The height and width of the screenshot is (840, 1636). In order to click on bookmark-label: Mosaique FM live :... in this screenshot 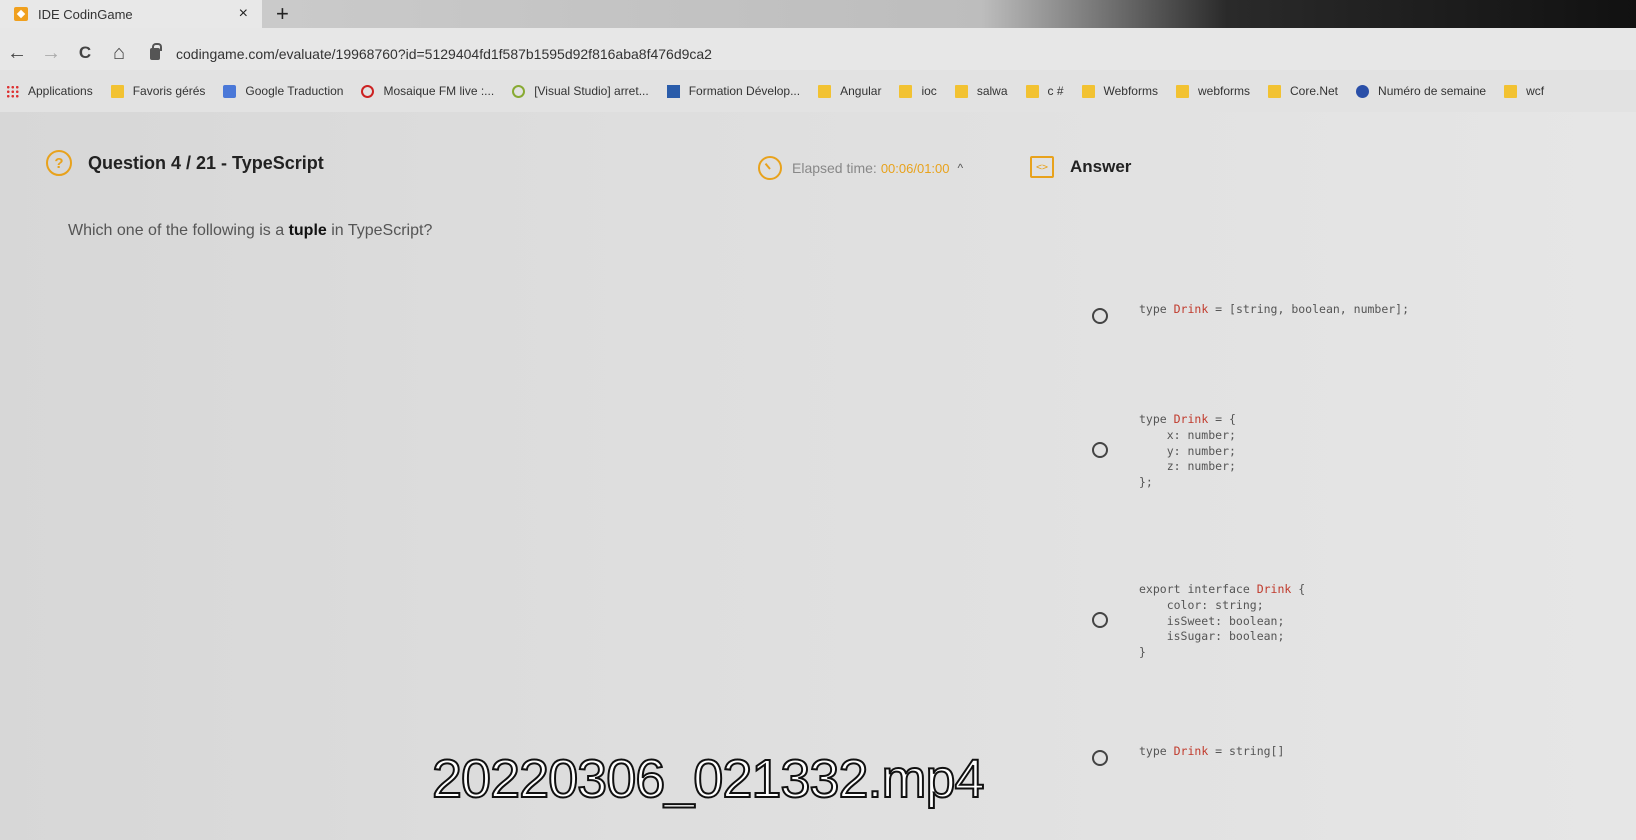, I will do `click(439, 91)`.